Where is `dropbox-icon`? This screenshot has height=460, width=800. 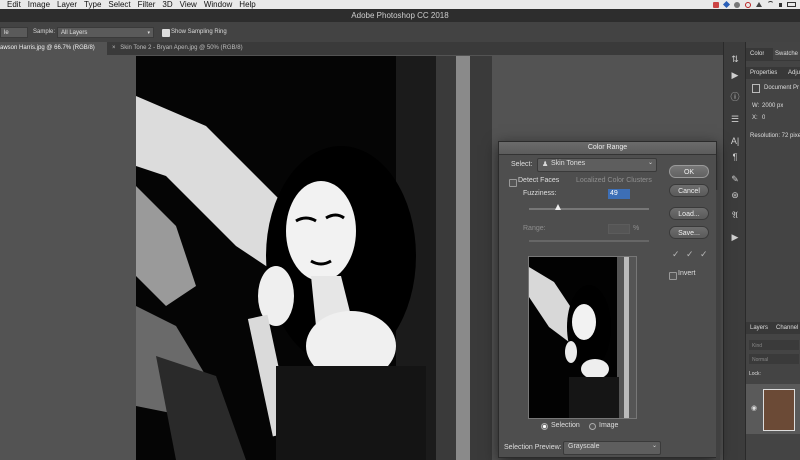 dropbox-icon is located at coordinates (726, 4).